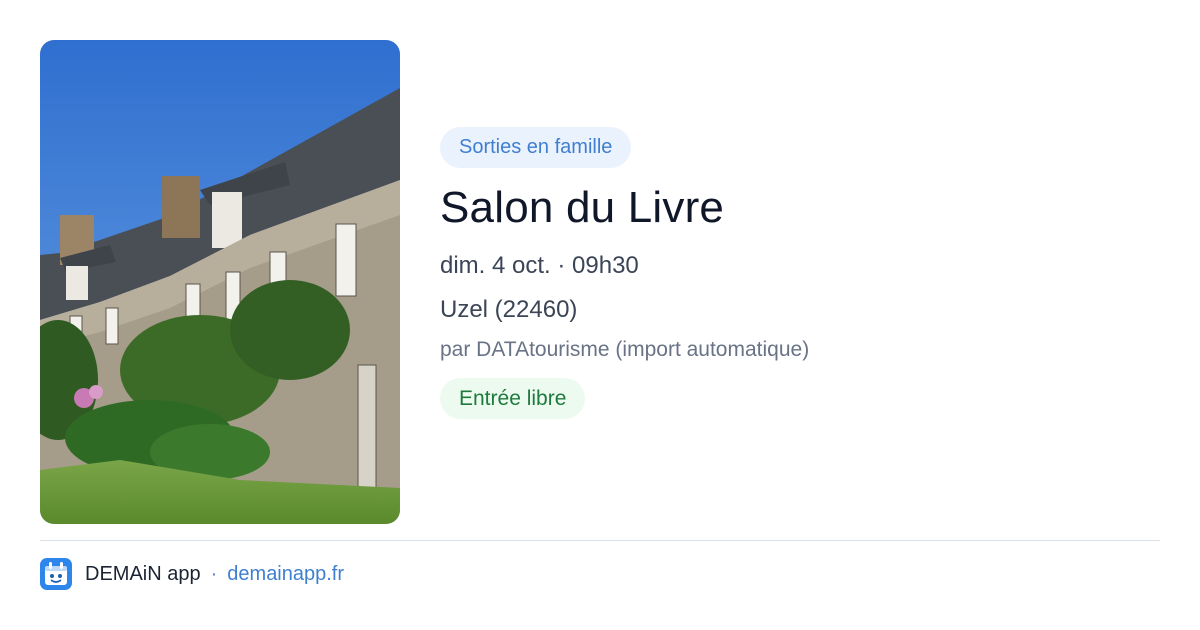 Image resolution: width=1200 pixels, height=630 pixels. I want to click on footer-divider, so click(600, 540).